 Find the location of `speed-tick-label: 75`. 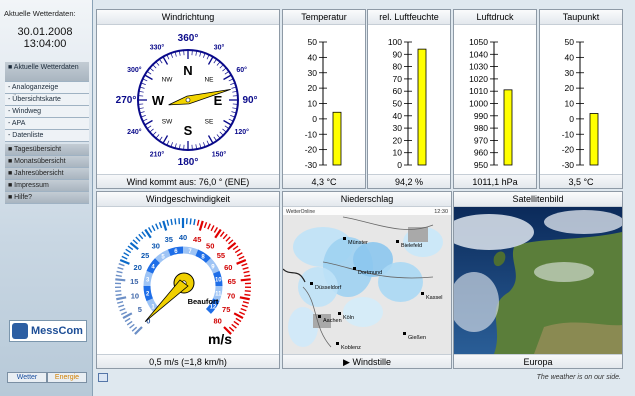

speed-tick-label: 75 is located at coordinates (226, 309).